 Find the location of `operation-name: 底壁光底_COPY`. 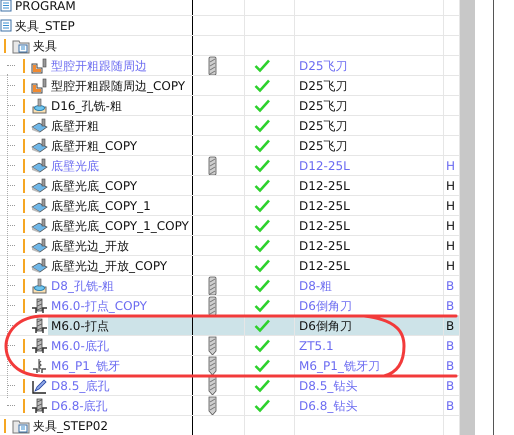

operation-name: 底壁光底_COPY is located at coordinates (94, 185).